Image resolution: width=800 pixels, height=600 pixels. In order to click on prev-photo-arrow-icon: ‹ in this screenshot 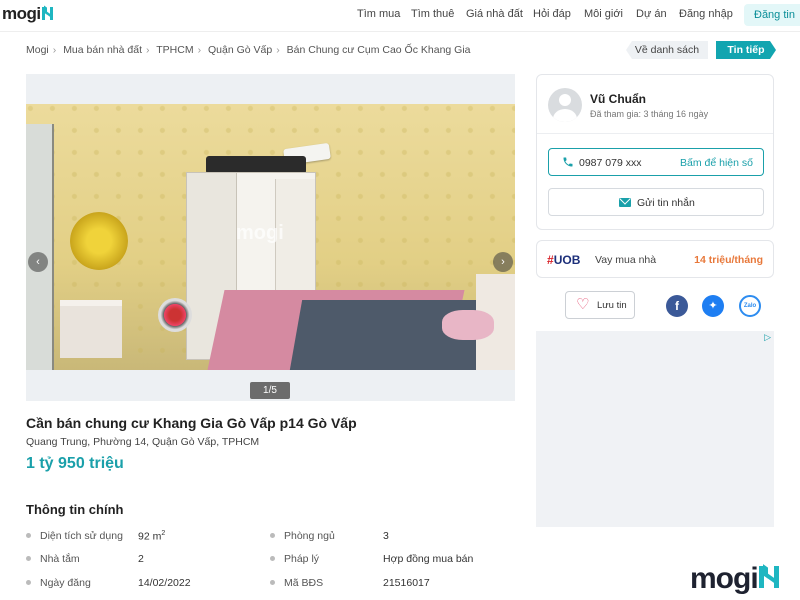, I will do `click(38, 262)`.